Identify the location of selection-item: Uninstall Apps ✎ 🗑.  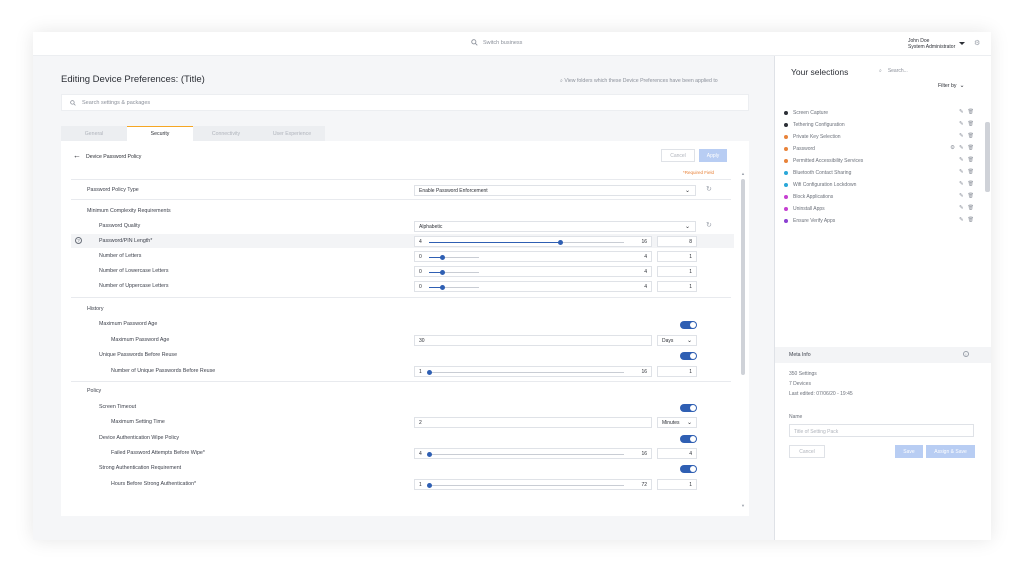
(879, 209).